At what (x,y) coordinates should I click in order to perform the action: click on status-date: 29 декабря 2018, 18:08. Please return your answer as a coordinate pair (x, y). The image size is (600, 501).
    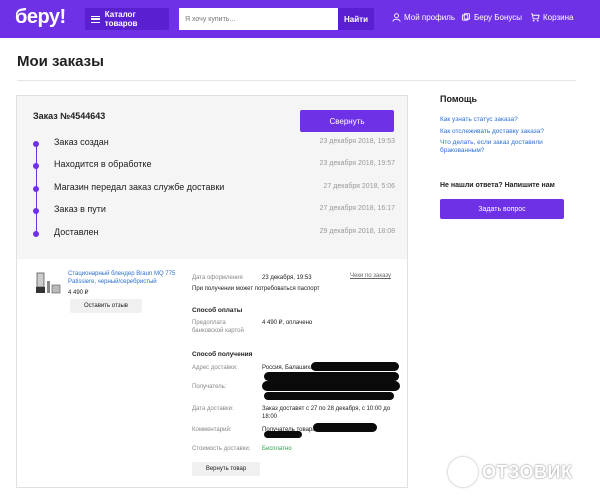
    Looking at the image, I should click on (357, 231).